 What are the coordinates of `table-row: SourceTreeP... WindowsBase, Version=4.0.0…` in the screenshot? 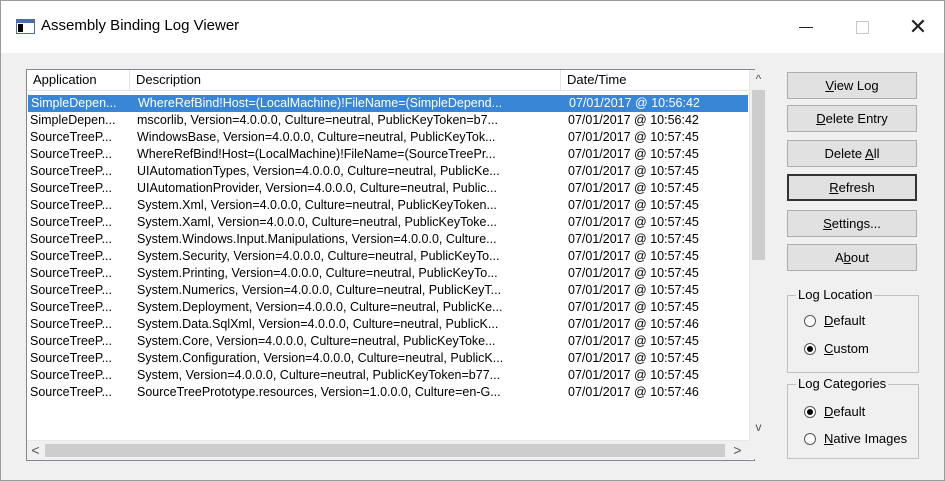 It's located at (388, 137).